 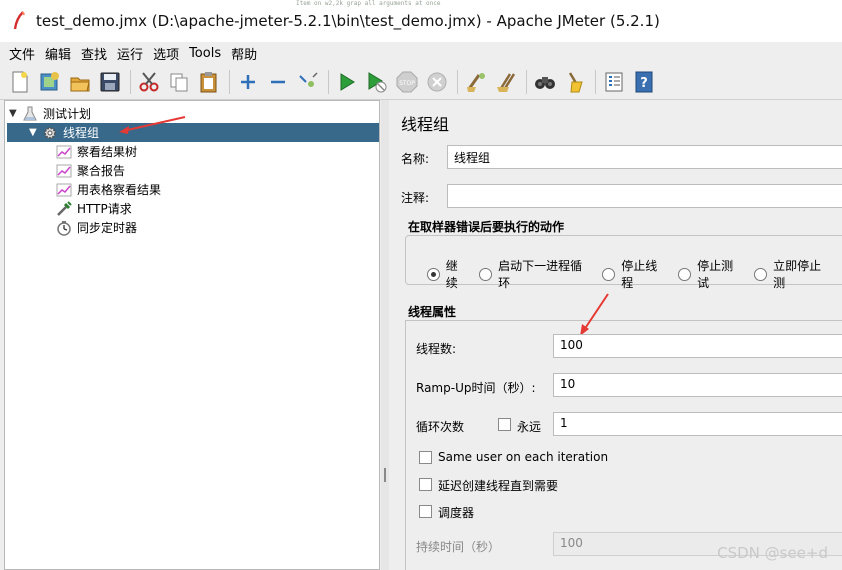 What do you see at coordinates (498, 486) in the screenshot?
I see `delay-thread-creation-label: 延迟创建线程直到需要` at bounding box center [498, 486].